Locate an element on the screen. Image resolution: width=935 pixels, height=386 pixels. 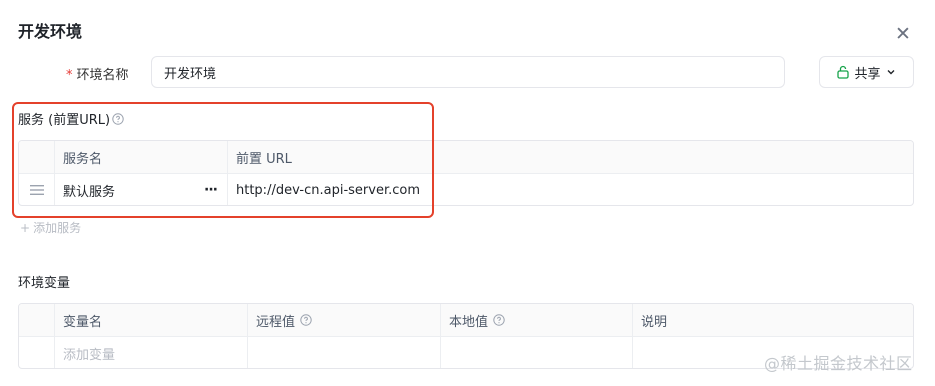
variables-header-row: 变量名 远程值 本地值 说明 is located at coordinates (466, 320).